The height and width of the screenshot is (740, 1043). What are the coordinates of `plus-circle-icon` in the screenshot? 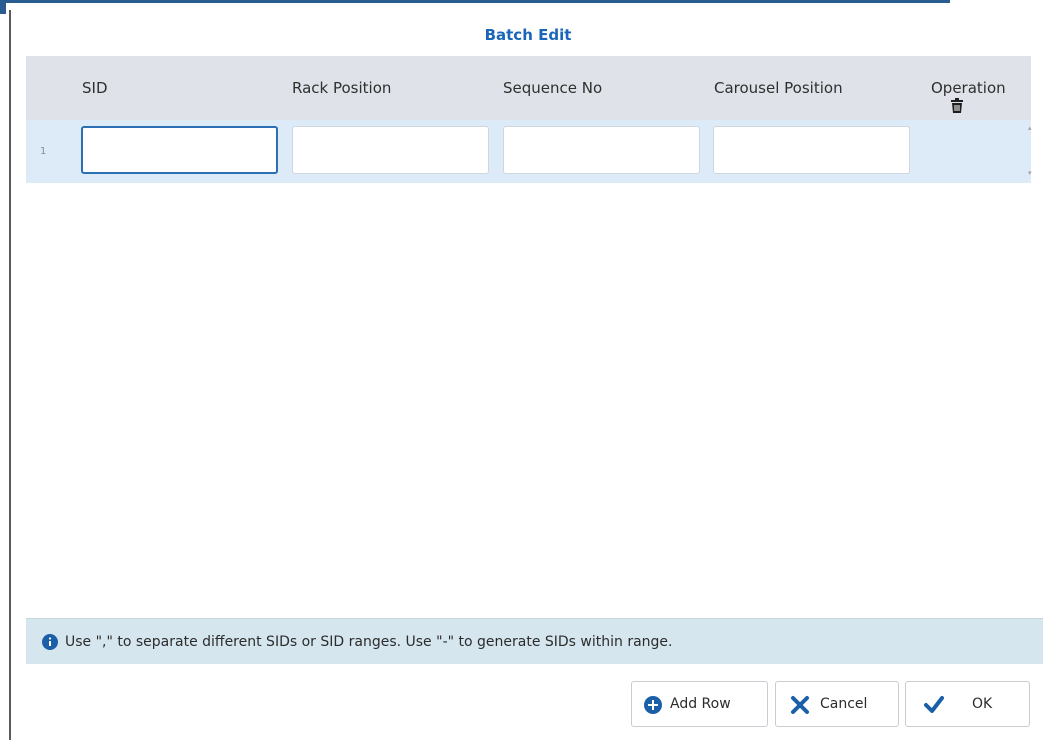 It's located at (653, 705).